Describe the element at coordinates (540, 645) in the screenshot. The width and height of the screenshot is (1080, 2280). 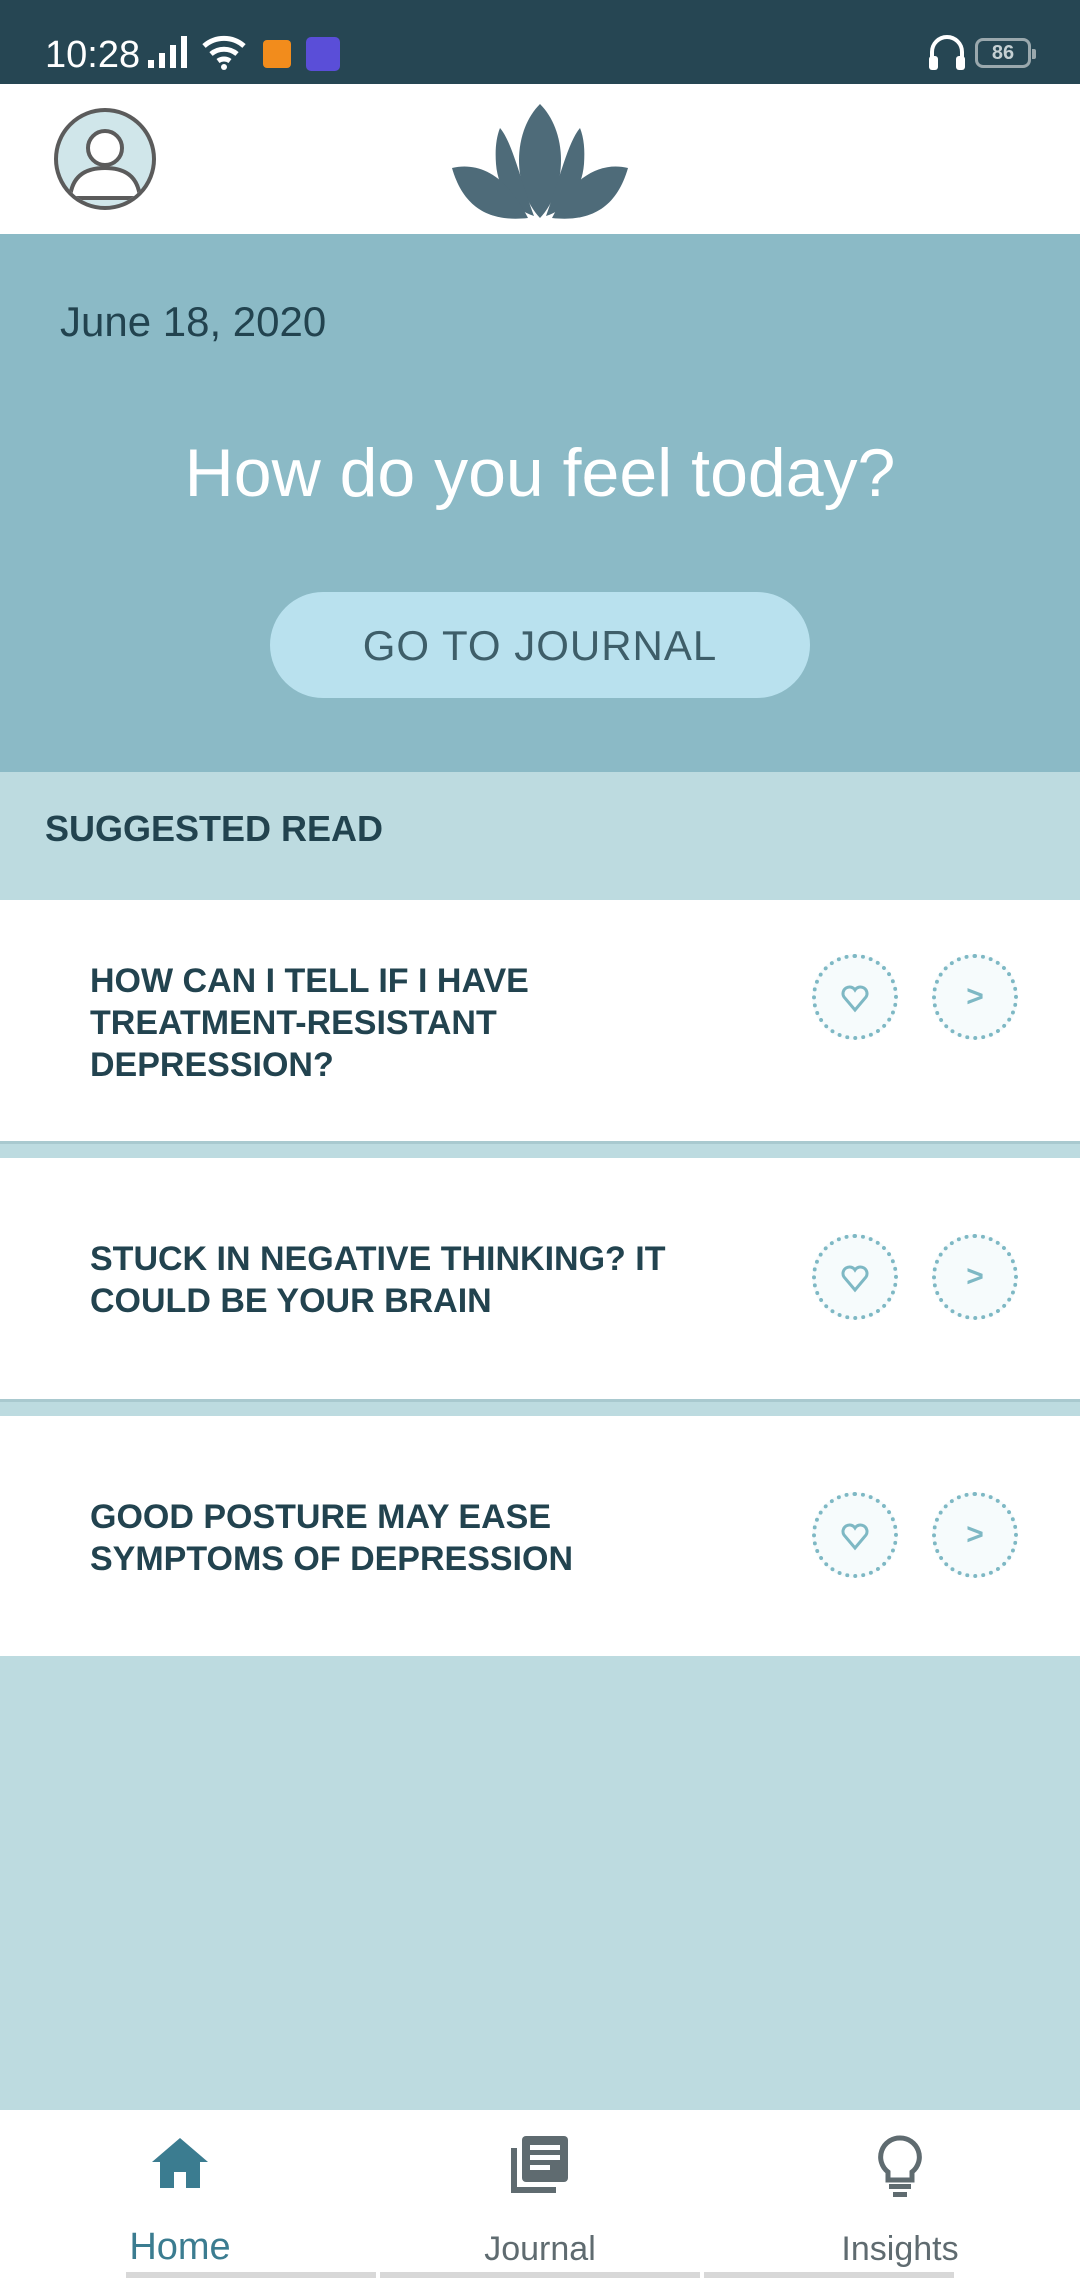
I see `go-to-journal-button: GO TO JOURNAL` at that location.